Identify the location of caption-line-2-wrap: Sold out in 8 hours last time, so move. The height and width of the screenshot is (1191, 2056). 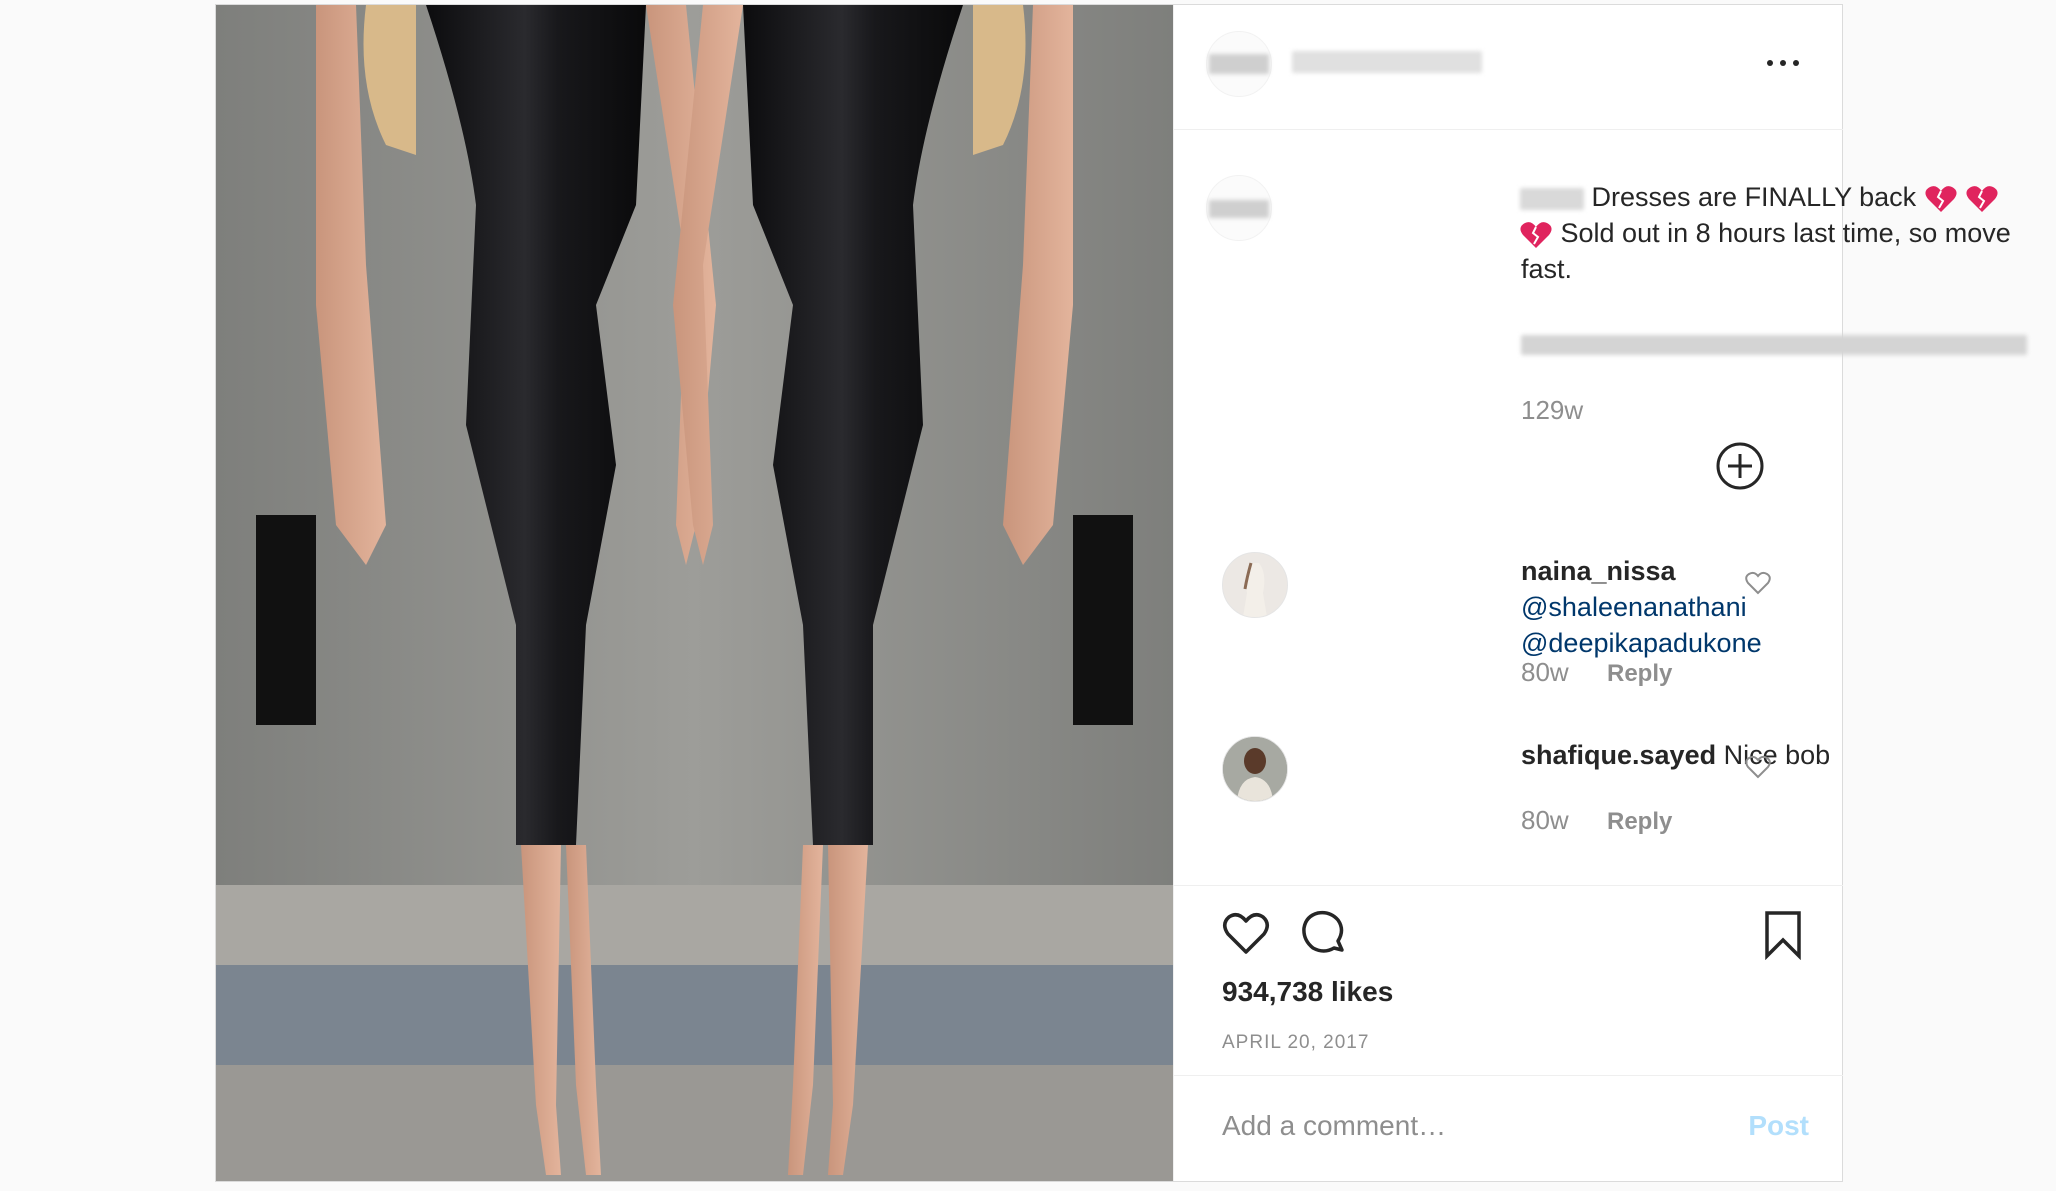
(1765, 233).